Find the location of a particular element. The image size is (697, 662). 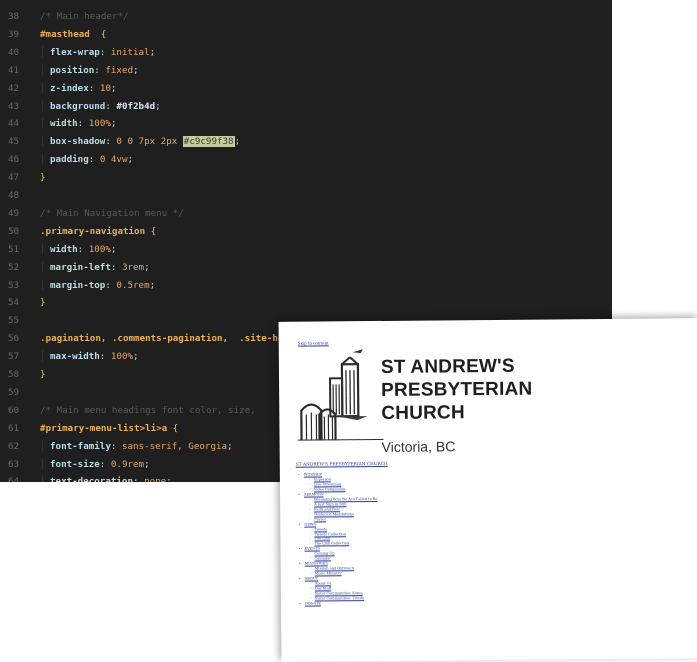

line-number: 63 is located at coordinates (19, 465).